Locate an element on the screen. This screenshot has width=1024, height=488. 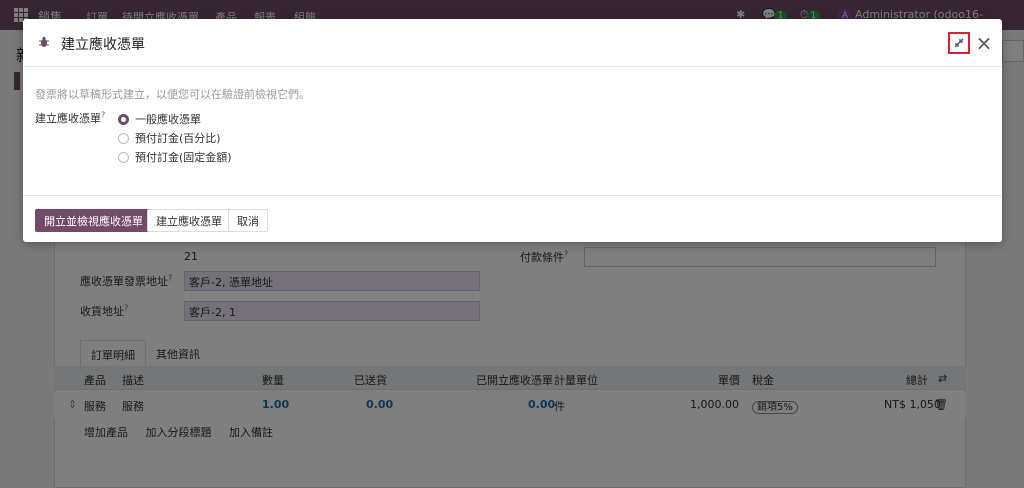
invoice-type-label: 建立應收憑單? is located at coordinates (70, 117).